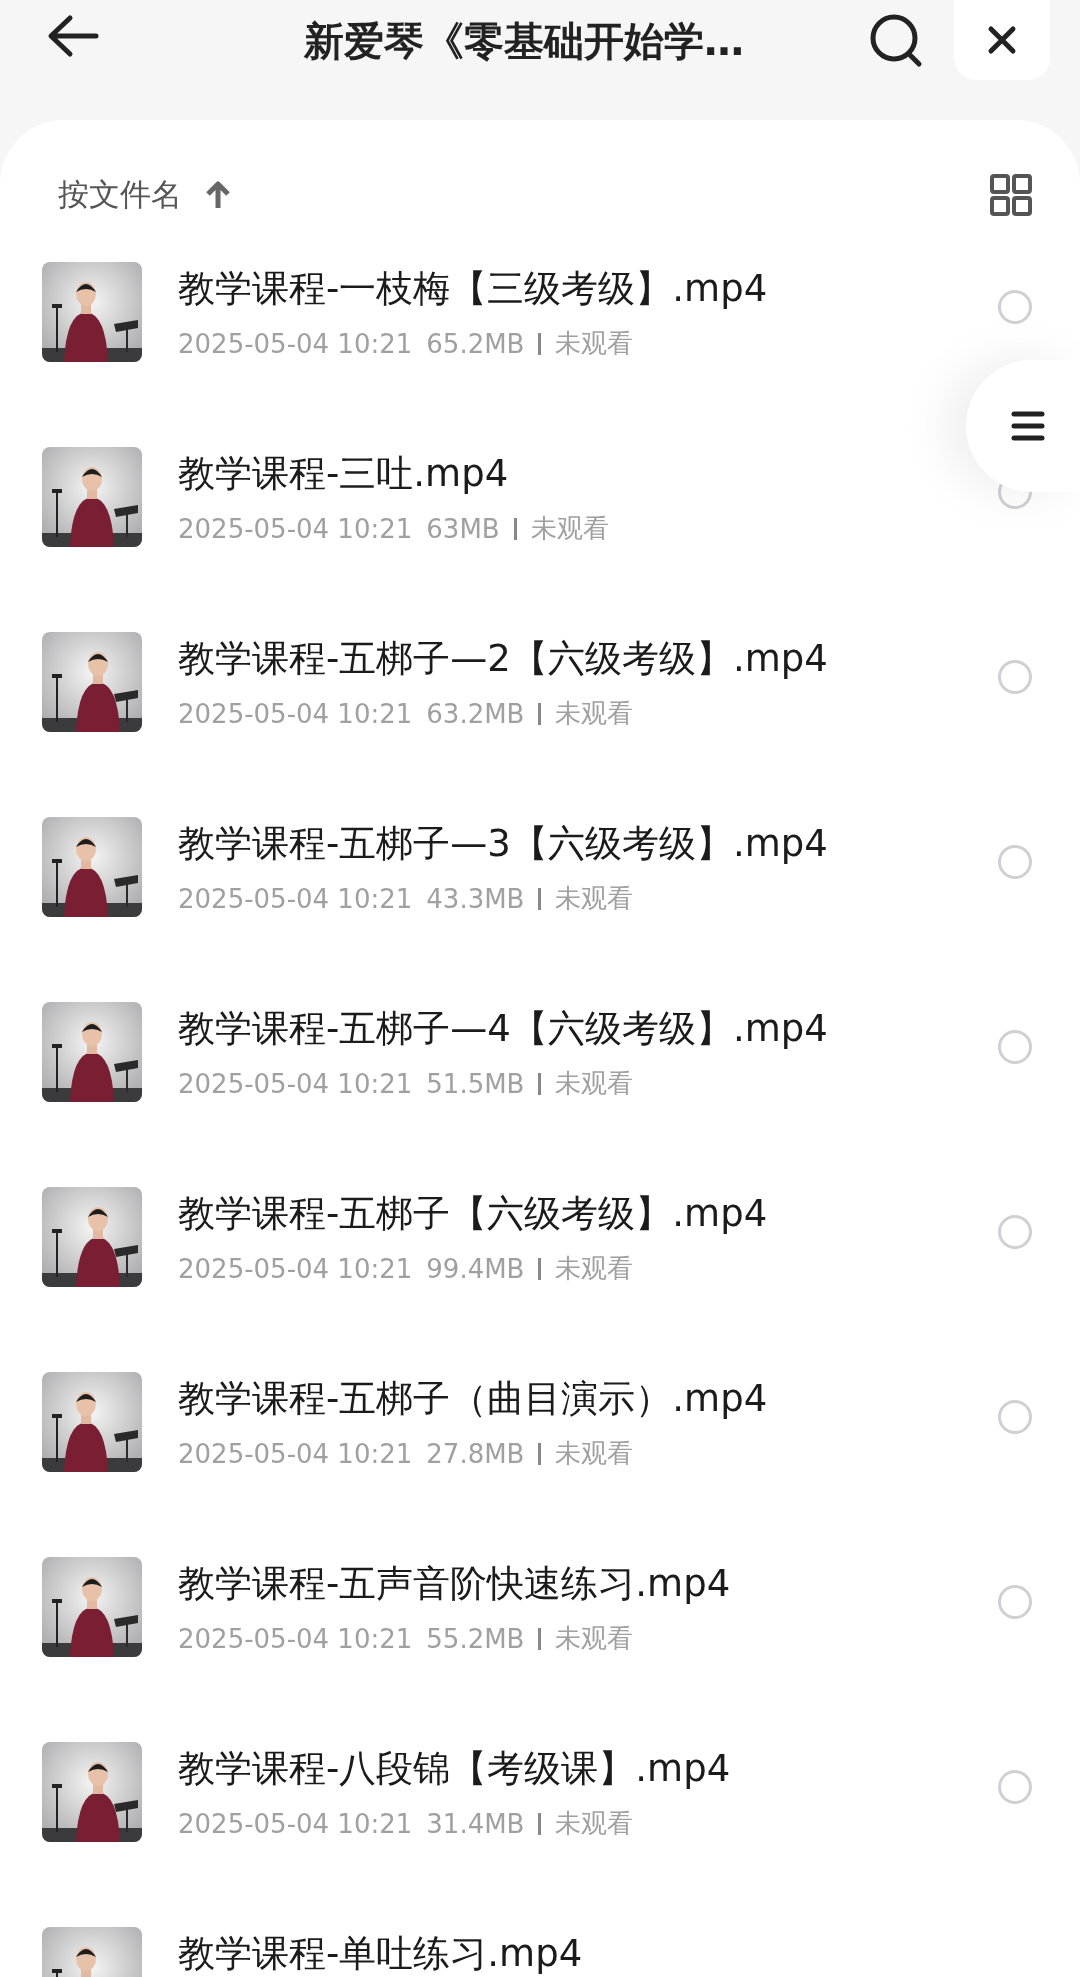 This screenshot has height=1977, width=1080. Describe the element at coordinates (570, 1399) in the screenshot. I see `file-name: 教学课程-五梆子（曲目演示）.mp4` at that location.